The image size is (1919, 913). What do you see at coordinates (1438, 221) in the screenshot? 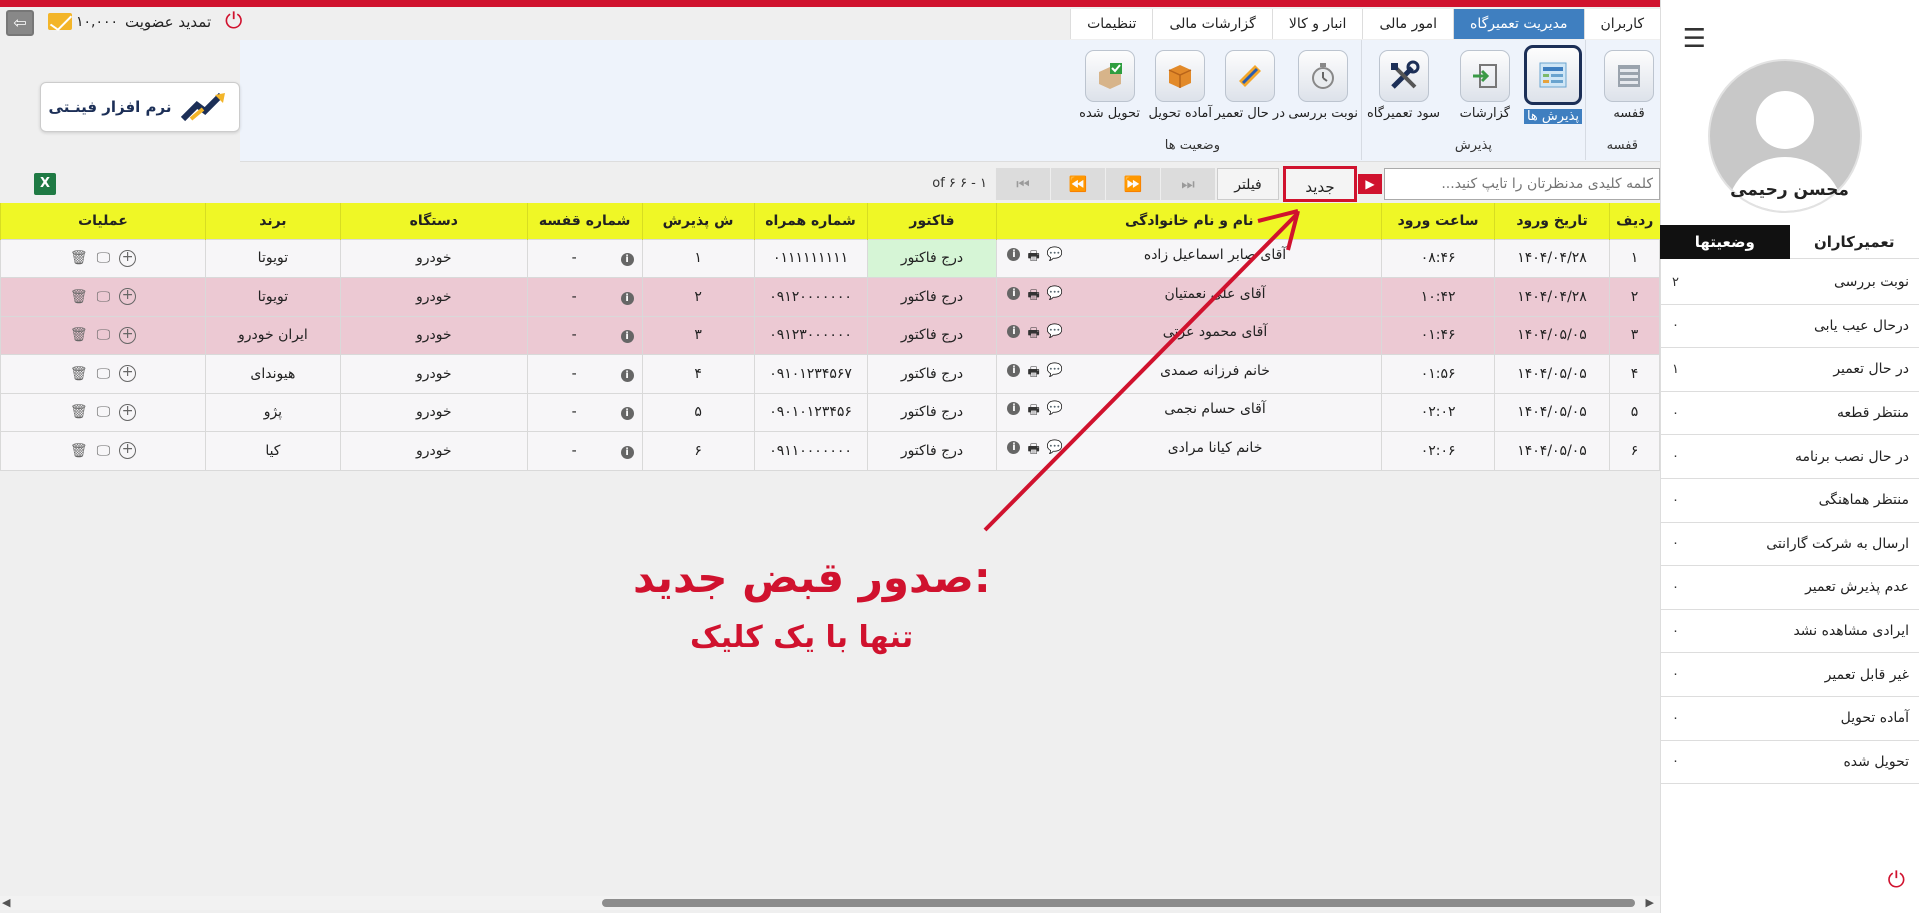
I see `col-time: ساعت ورود` at bounding box center [1438, 221].